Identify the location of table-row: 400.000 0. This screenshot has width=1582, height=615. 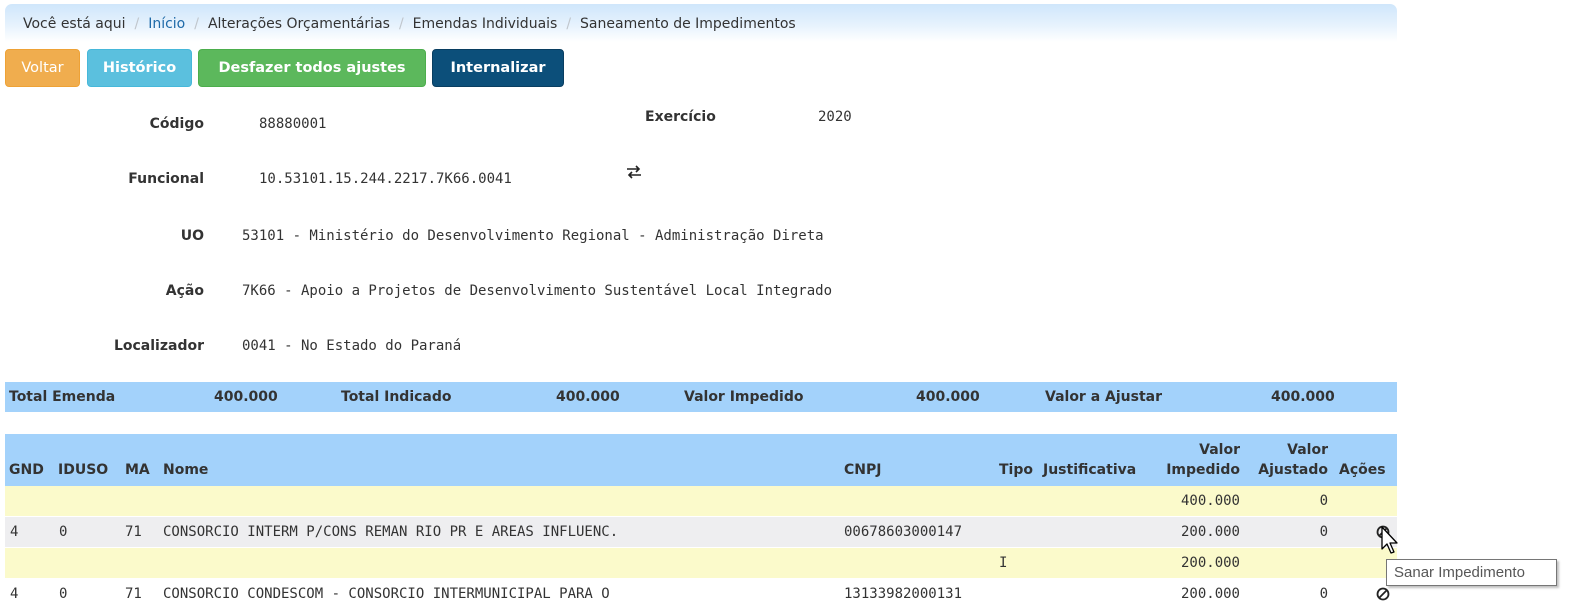
(701, 501).